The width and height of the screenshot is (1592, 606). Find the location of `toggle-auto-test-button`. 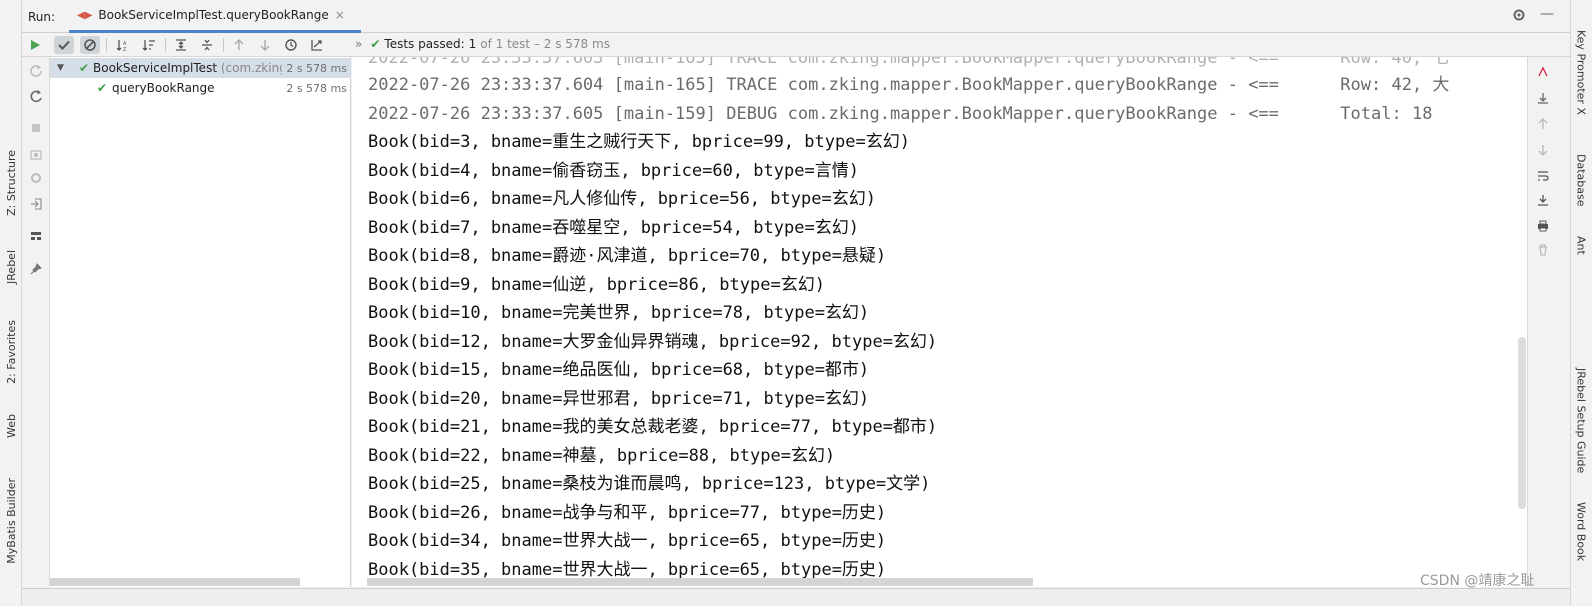

toggle-auto-test-button is located at coordinates (36, 96).